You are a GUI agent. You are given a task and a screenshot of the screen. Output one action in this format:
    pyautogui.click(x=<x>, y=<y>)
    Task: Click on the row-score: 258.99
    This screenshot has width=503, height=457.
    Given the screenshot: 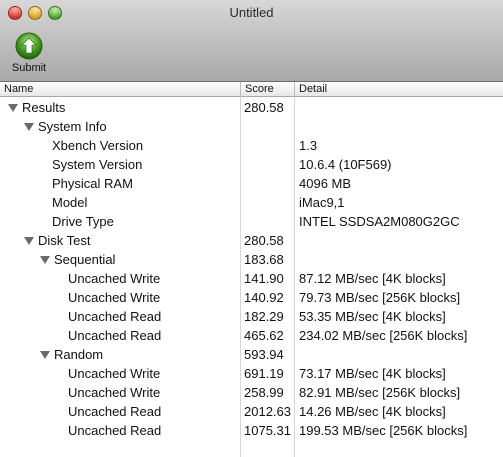 What is the action you would take?
    pyautogui.click(x=264, y=392)
    